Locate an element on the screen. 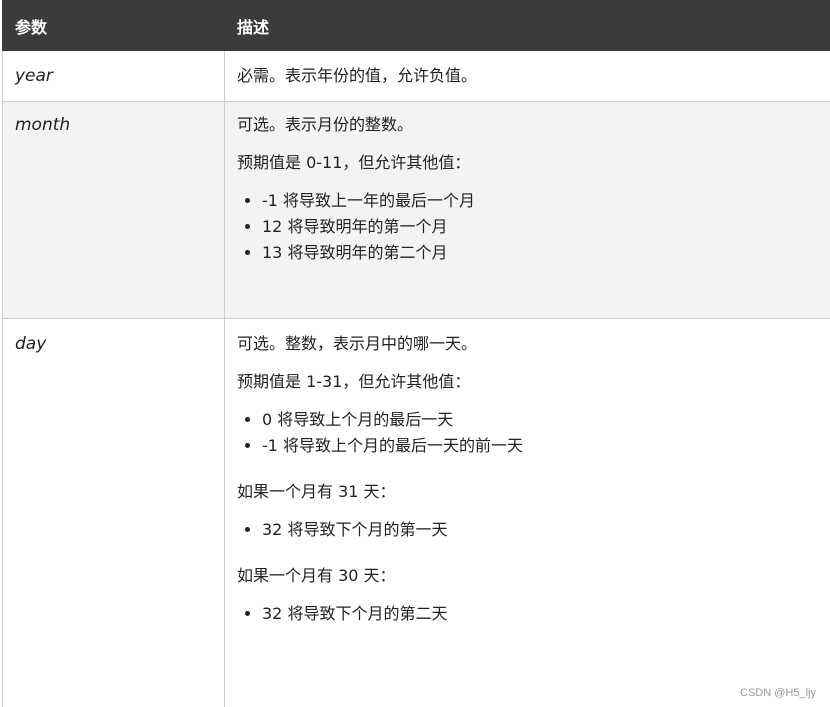 This screenshot has width=830, height=707. desc-month-range: 预期值是 0-11，但允许其他值： is located at coordinates (354, 162).